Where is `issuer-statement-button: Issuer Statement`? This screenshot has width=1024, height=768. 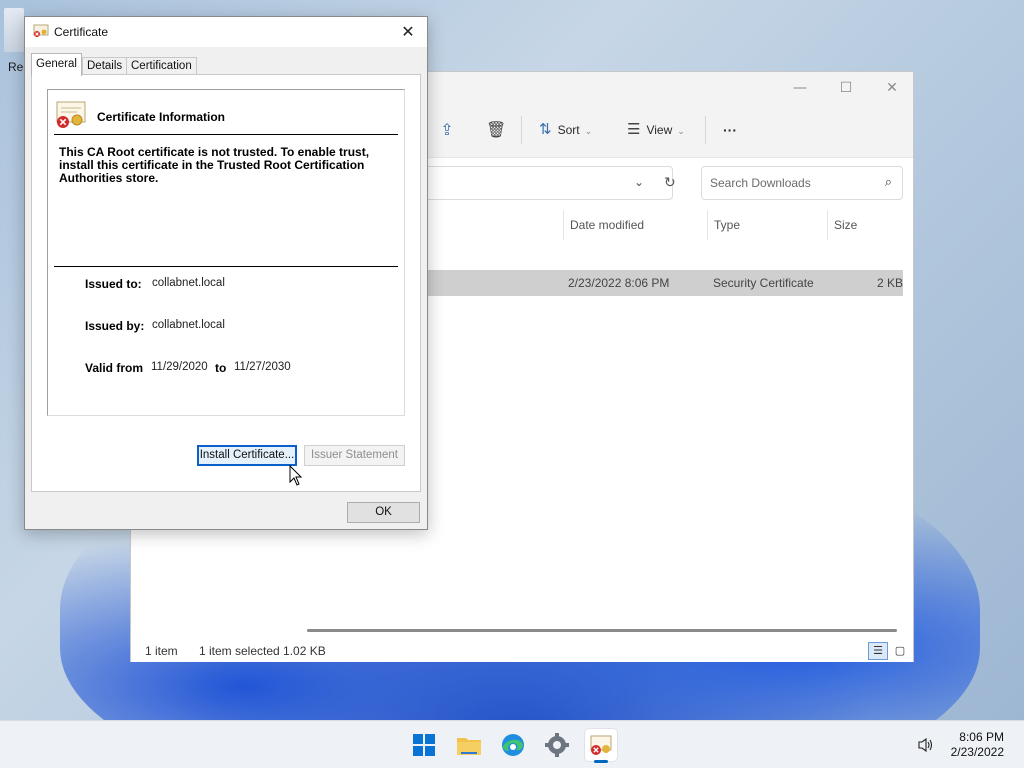
issuer-statement-button: Issuer Statement is located at coordinates (354, 455).